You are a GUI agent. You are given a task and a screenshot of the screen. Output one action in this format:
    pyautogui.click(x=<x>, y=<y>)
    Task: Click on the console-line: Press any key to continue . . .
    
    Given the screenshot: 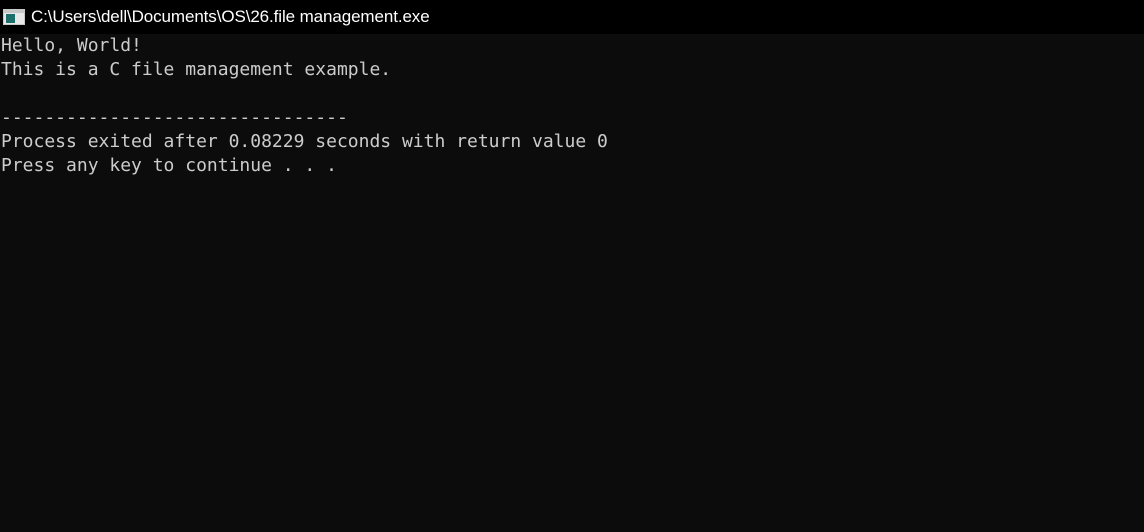 What is the action you would take?
    pyautogui.click(x=169, y=165)
    